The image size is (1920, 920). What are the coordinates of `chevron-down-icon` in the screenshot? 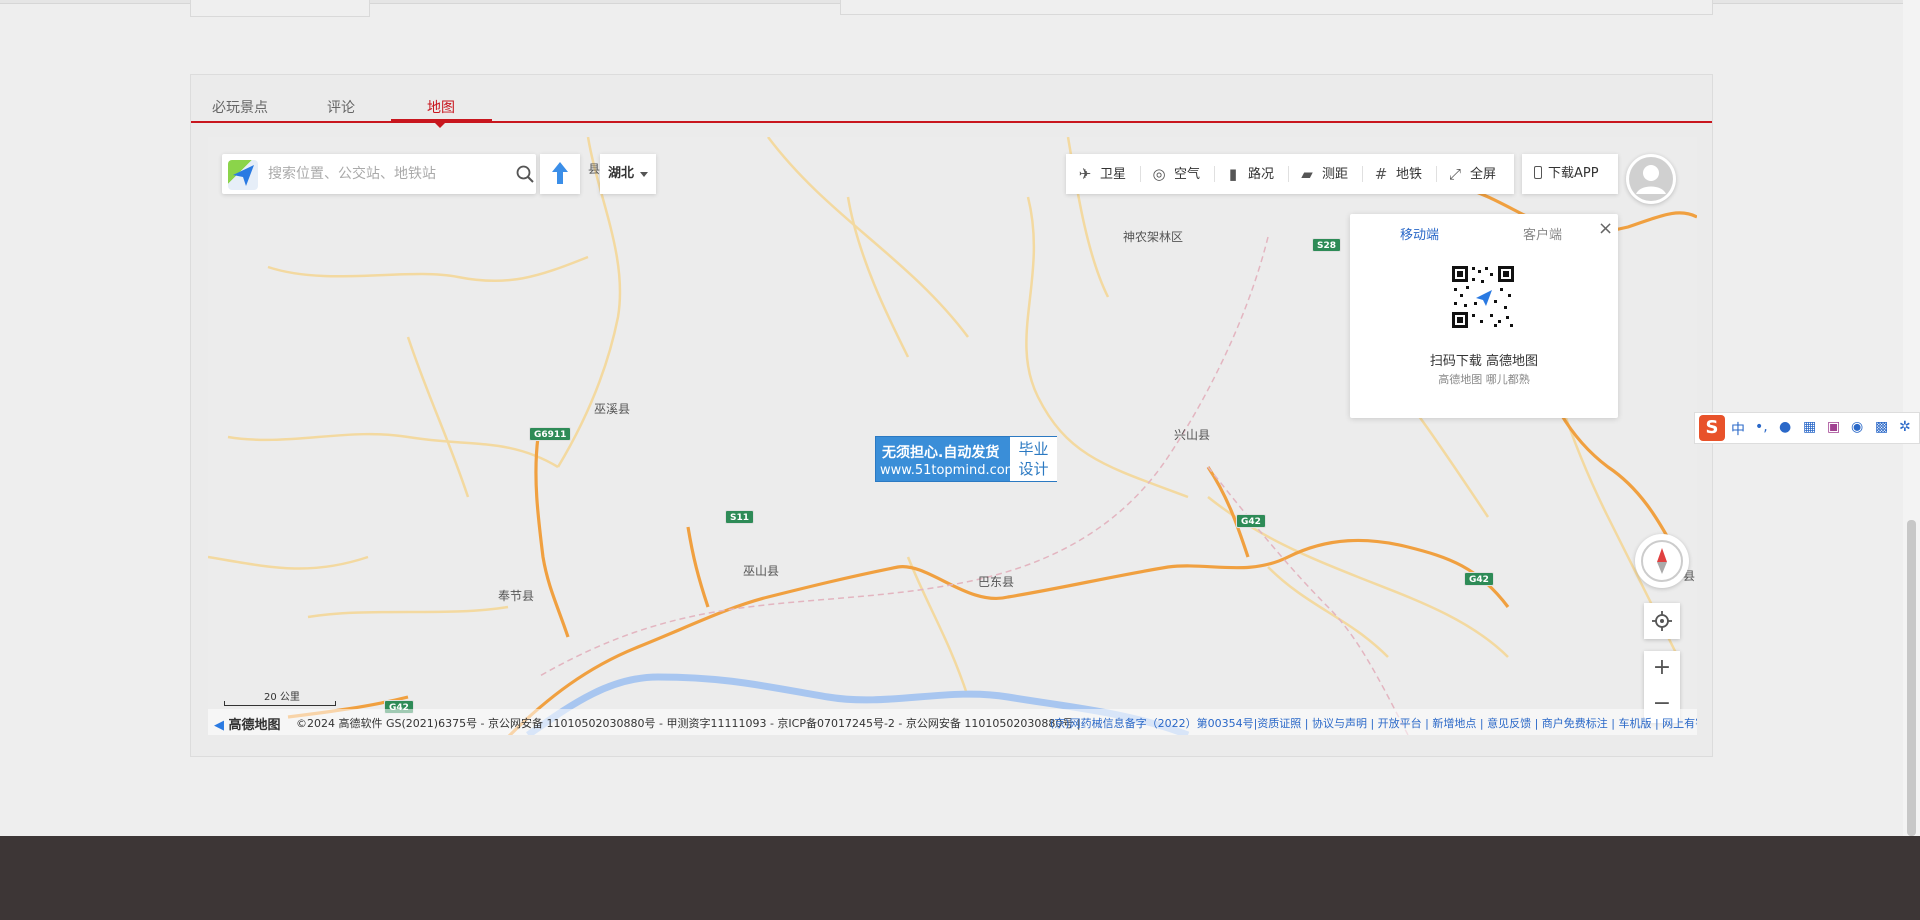 It's located at (644, 174).